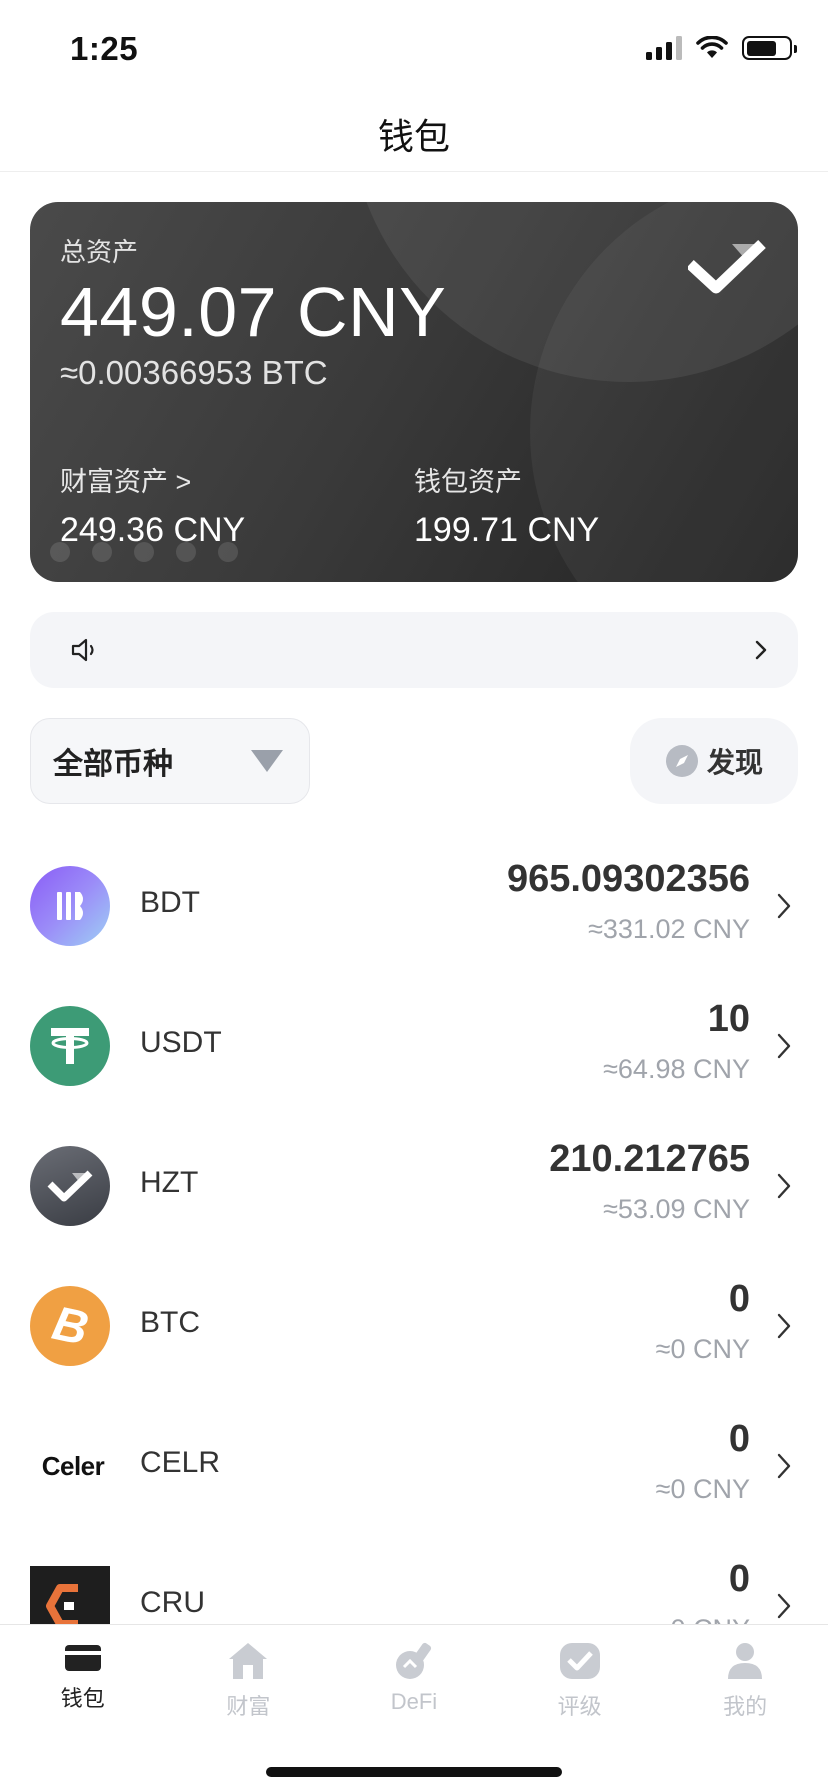 This screenshot has height=1792, width=828. Describe the element at coordinates (253, 312) in the screenshot. I see `total-asset-value: 449.07 CNY` at that location.